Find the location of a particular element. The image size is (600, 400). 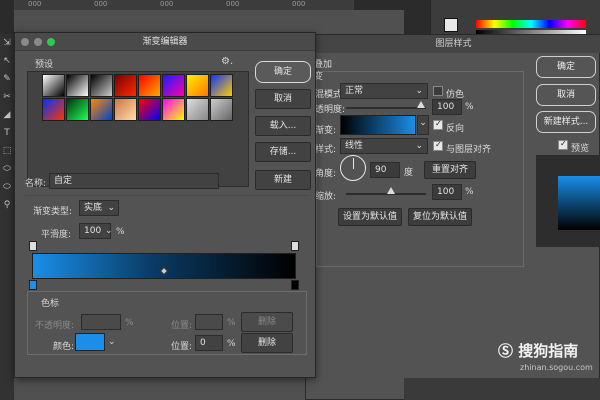

style-label: 样式: is located at coordinates (326, 150).